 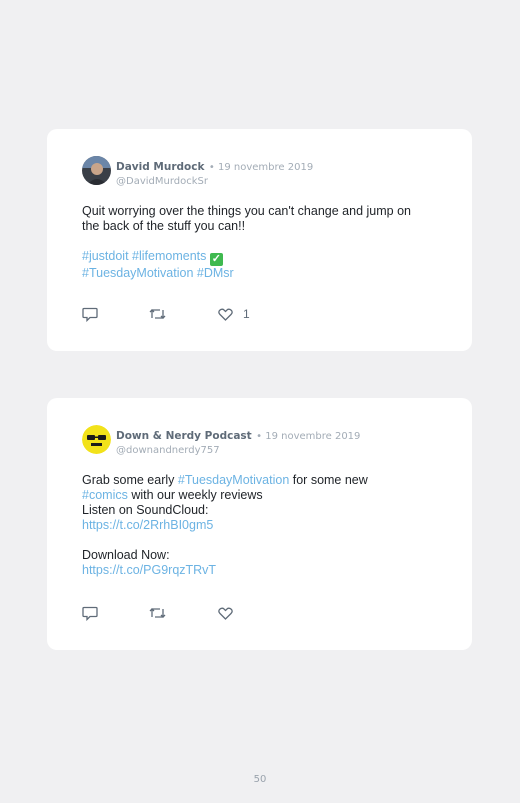 What do you see at coordinates (246, 314) in the screenshot?
I see `like-count: 1` at bounding box center [246, 314].